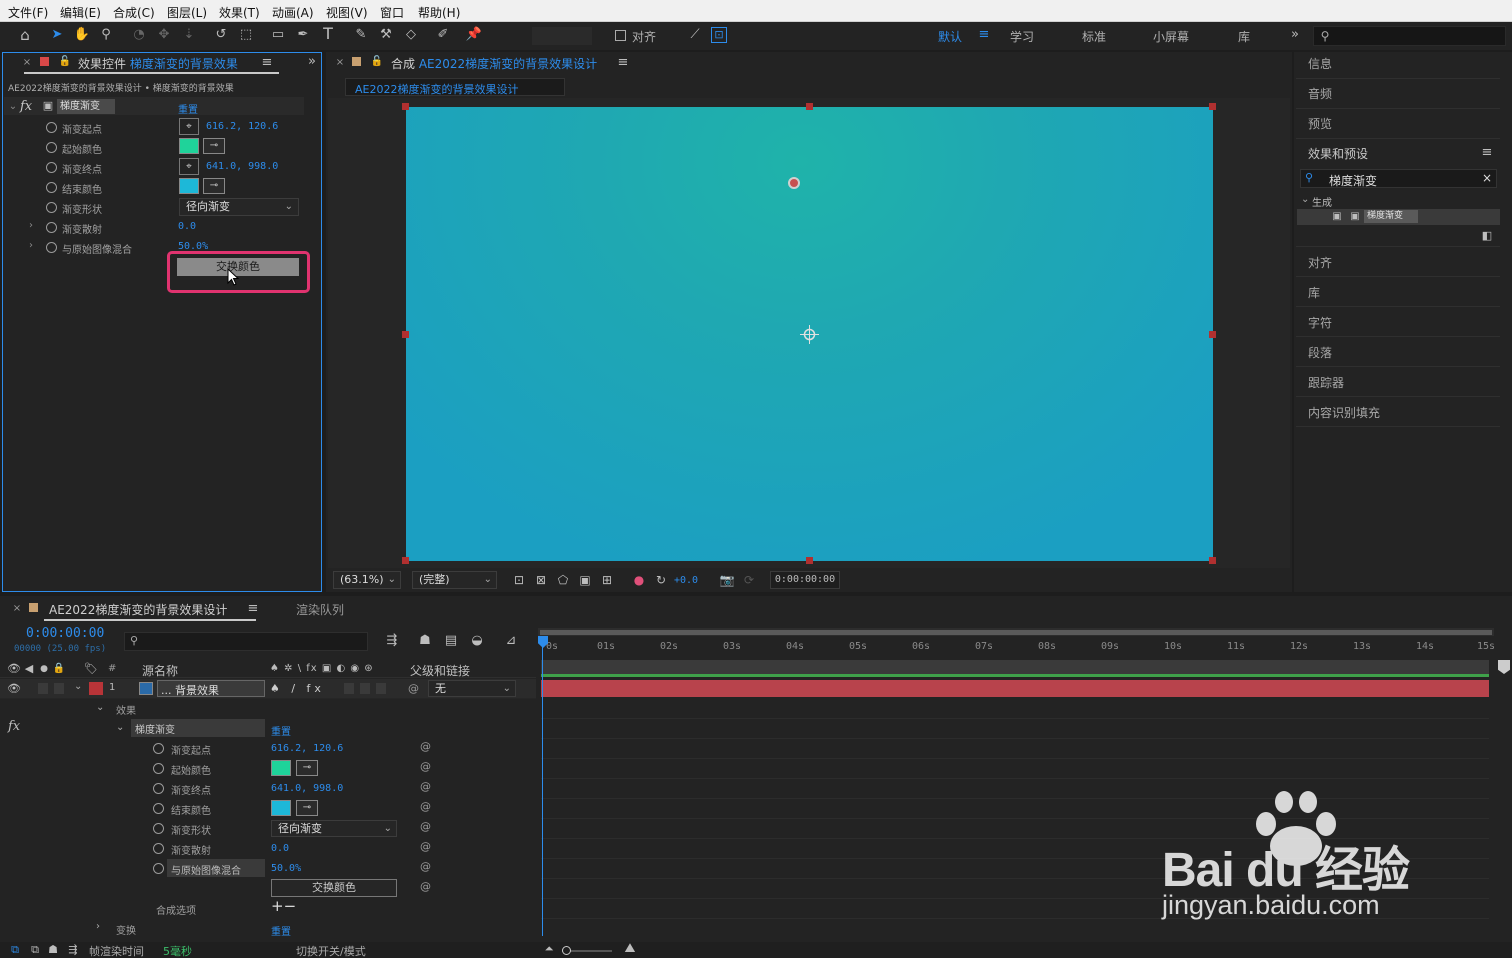 This screenshot has height=958, width=1512. I want to click on snapshot-camera-icon: 📷, so click(727, 580).